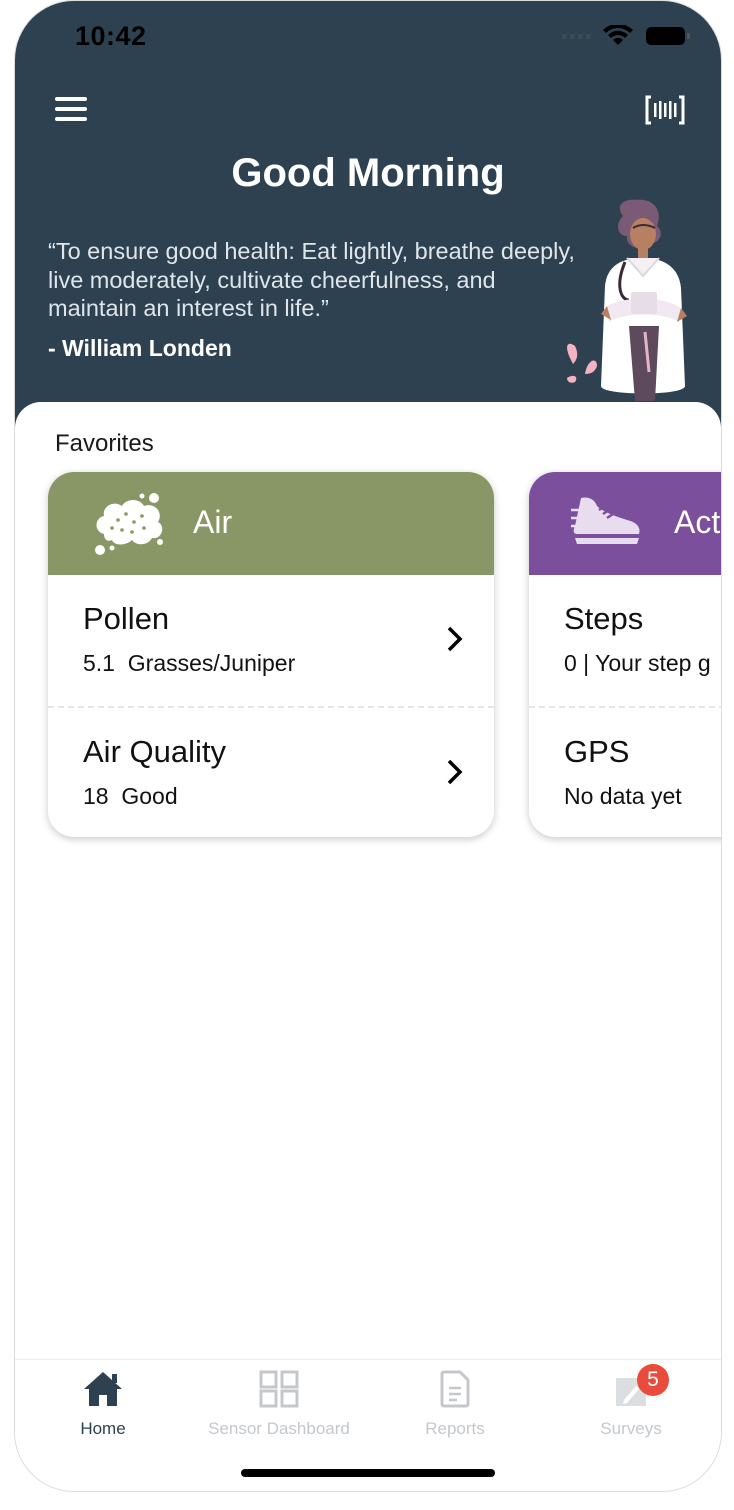 The height and width of the screenshot is (1510, 734). I want to click on barcode-scan-icon, so click(665, 112).